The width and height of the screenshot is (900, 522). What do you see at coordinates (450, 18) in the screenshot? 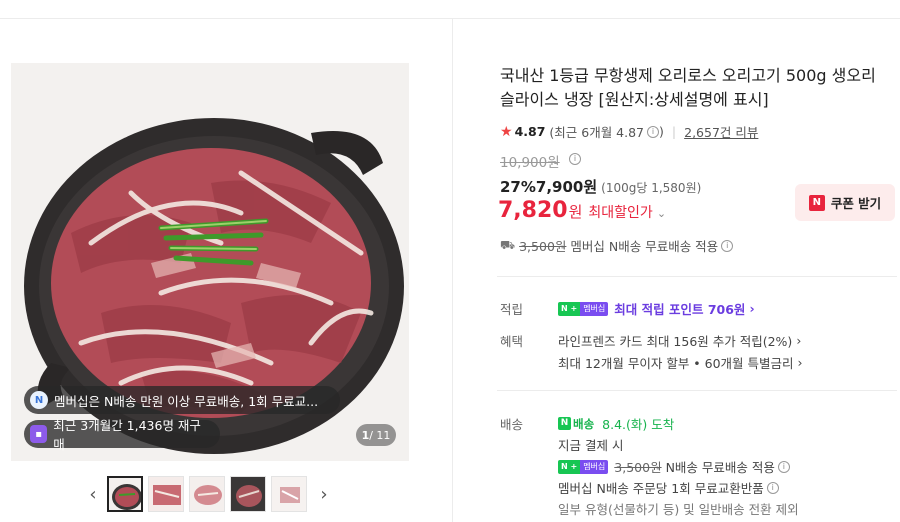
I see `top-divider` at bounding box center [450, 18].